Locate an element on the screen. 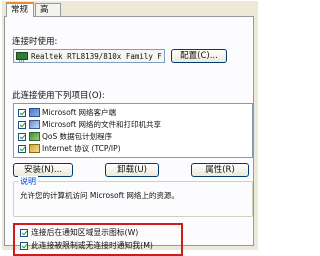  list-item: QoS 数据包计划程序 is located at coordinates (65, 136).